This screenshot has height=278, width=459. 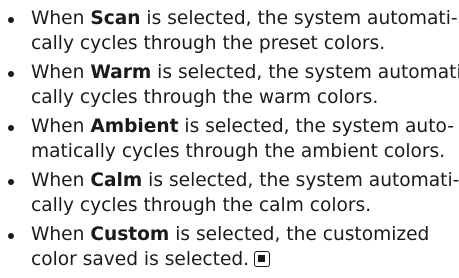 I want to click on section-end-icon, so click(x=262, y=259).